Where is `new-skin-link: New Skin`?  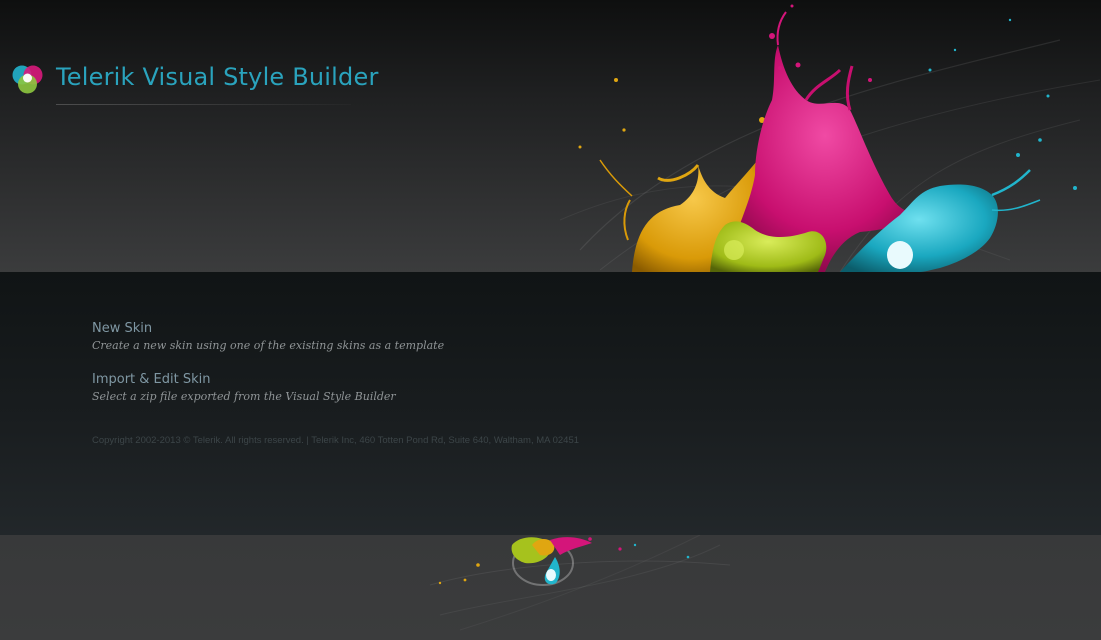
new-skin-link: New Skin is located at coordinates (268, 328).